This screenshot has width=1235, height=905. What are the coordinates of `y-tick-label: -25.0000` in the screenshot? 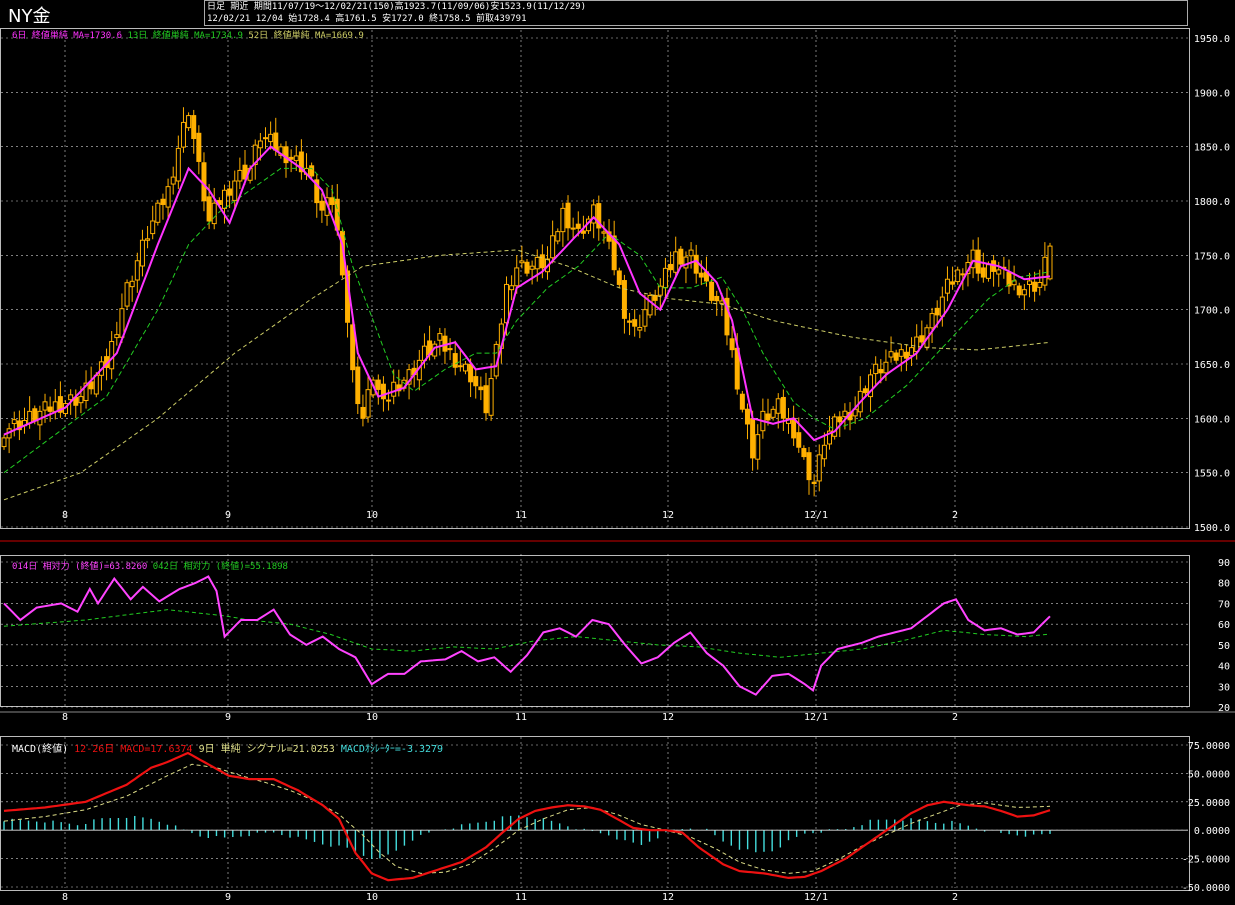 It's located at (1206, 860).